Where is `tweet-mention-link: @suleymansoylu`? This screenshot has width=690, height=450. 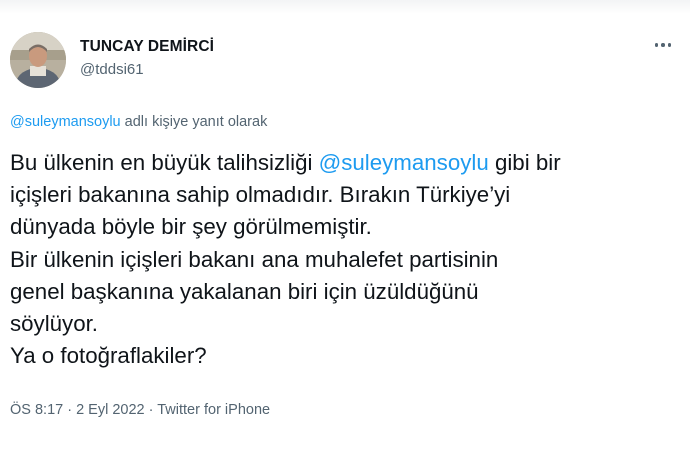
tweet-mention-link: @suleymansoylu is located at coordinates (404, 162).